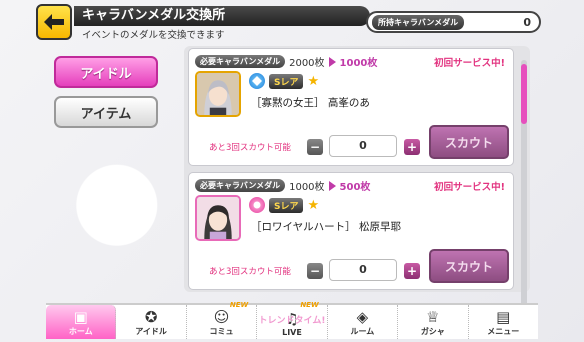 The width and height of the screenshot is (584, 342). What do you see at coordinates (221, 317) in the screenshot?
I see `chat-icon: ☺` at bounding box center [221, 317].